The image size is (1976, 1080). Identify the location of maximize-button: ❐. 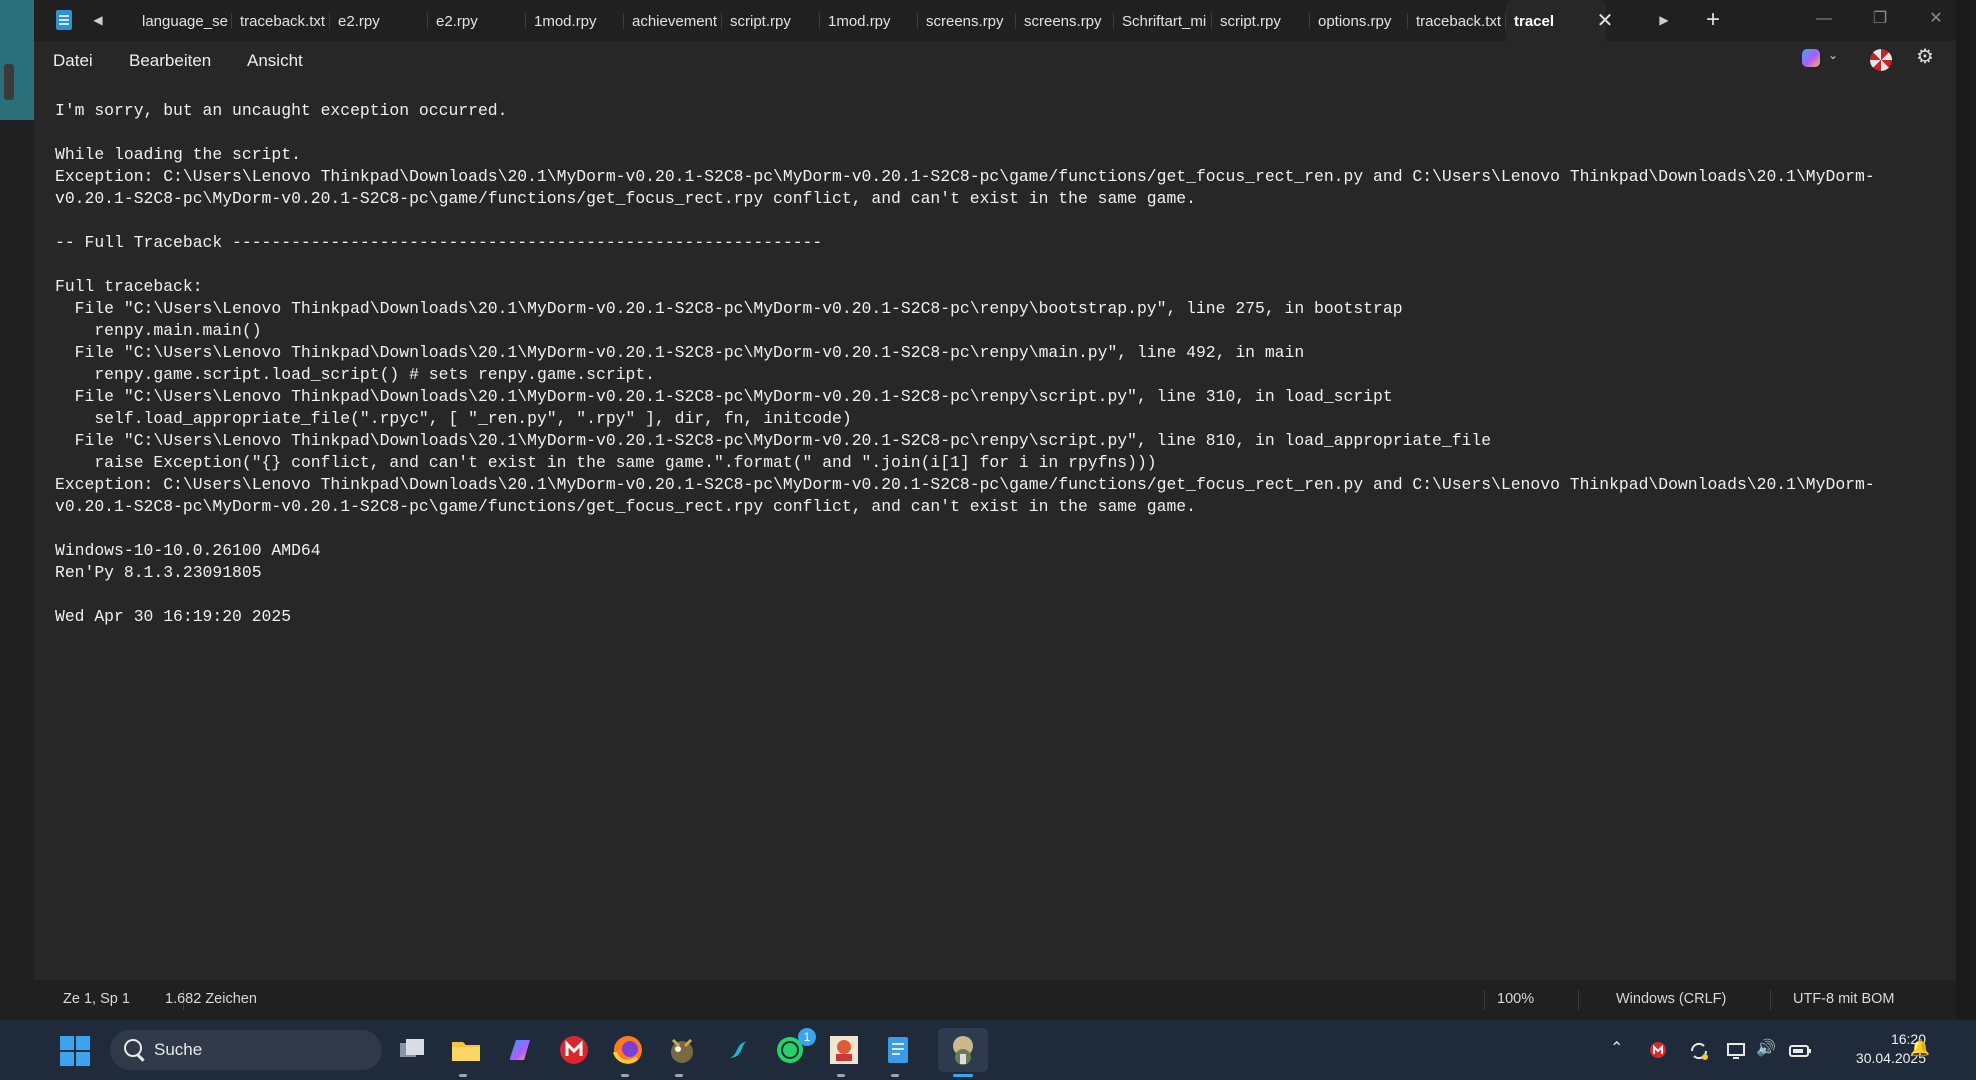
(1880, 19).